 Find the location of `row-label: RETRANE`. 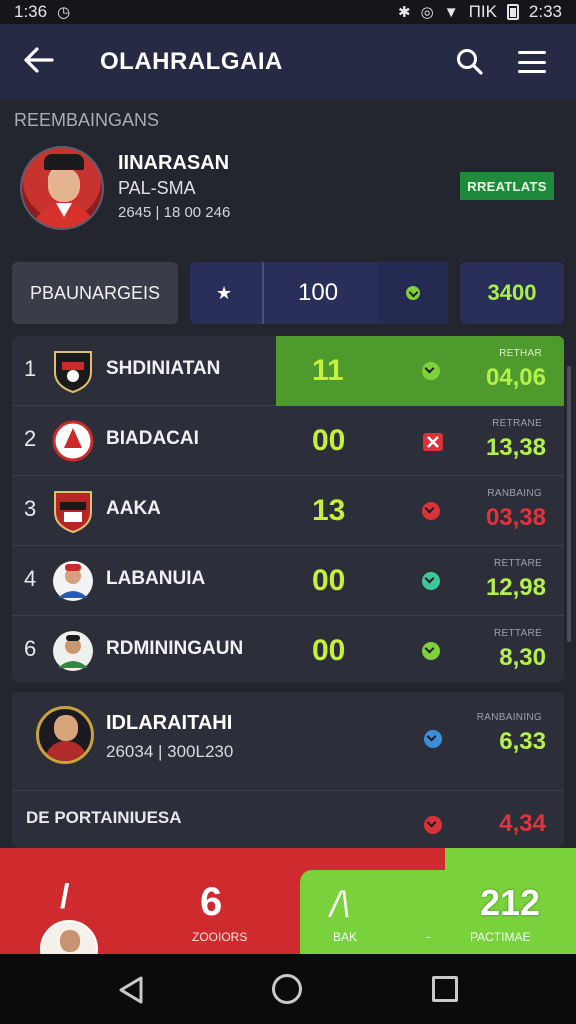

row-label: RETRANE is located at coordinates (517, 423).